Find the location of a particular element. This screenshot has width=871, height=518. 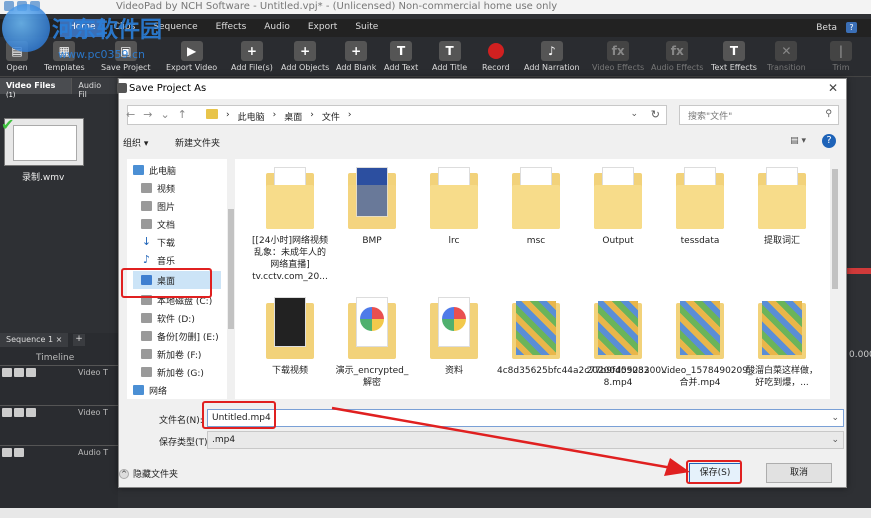

clip-thumbnail: ✔ is located at coordinates (42, 140).